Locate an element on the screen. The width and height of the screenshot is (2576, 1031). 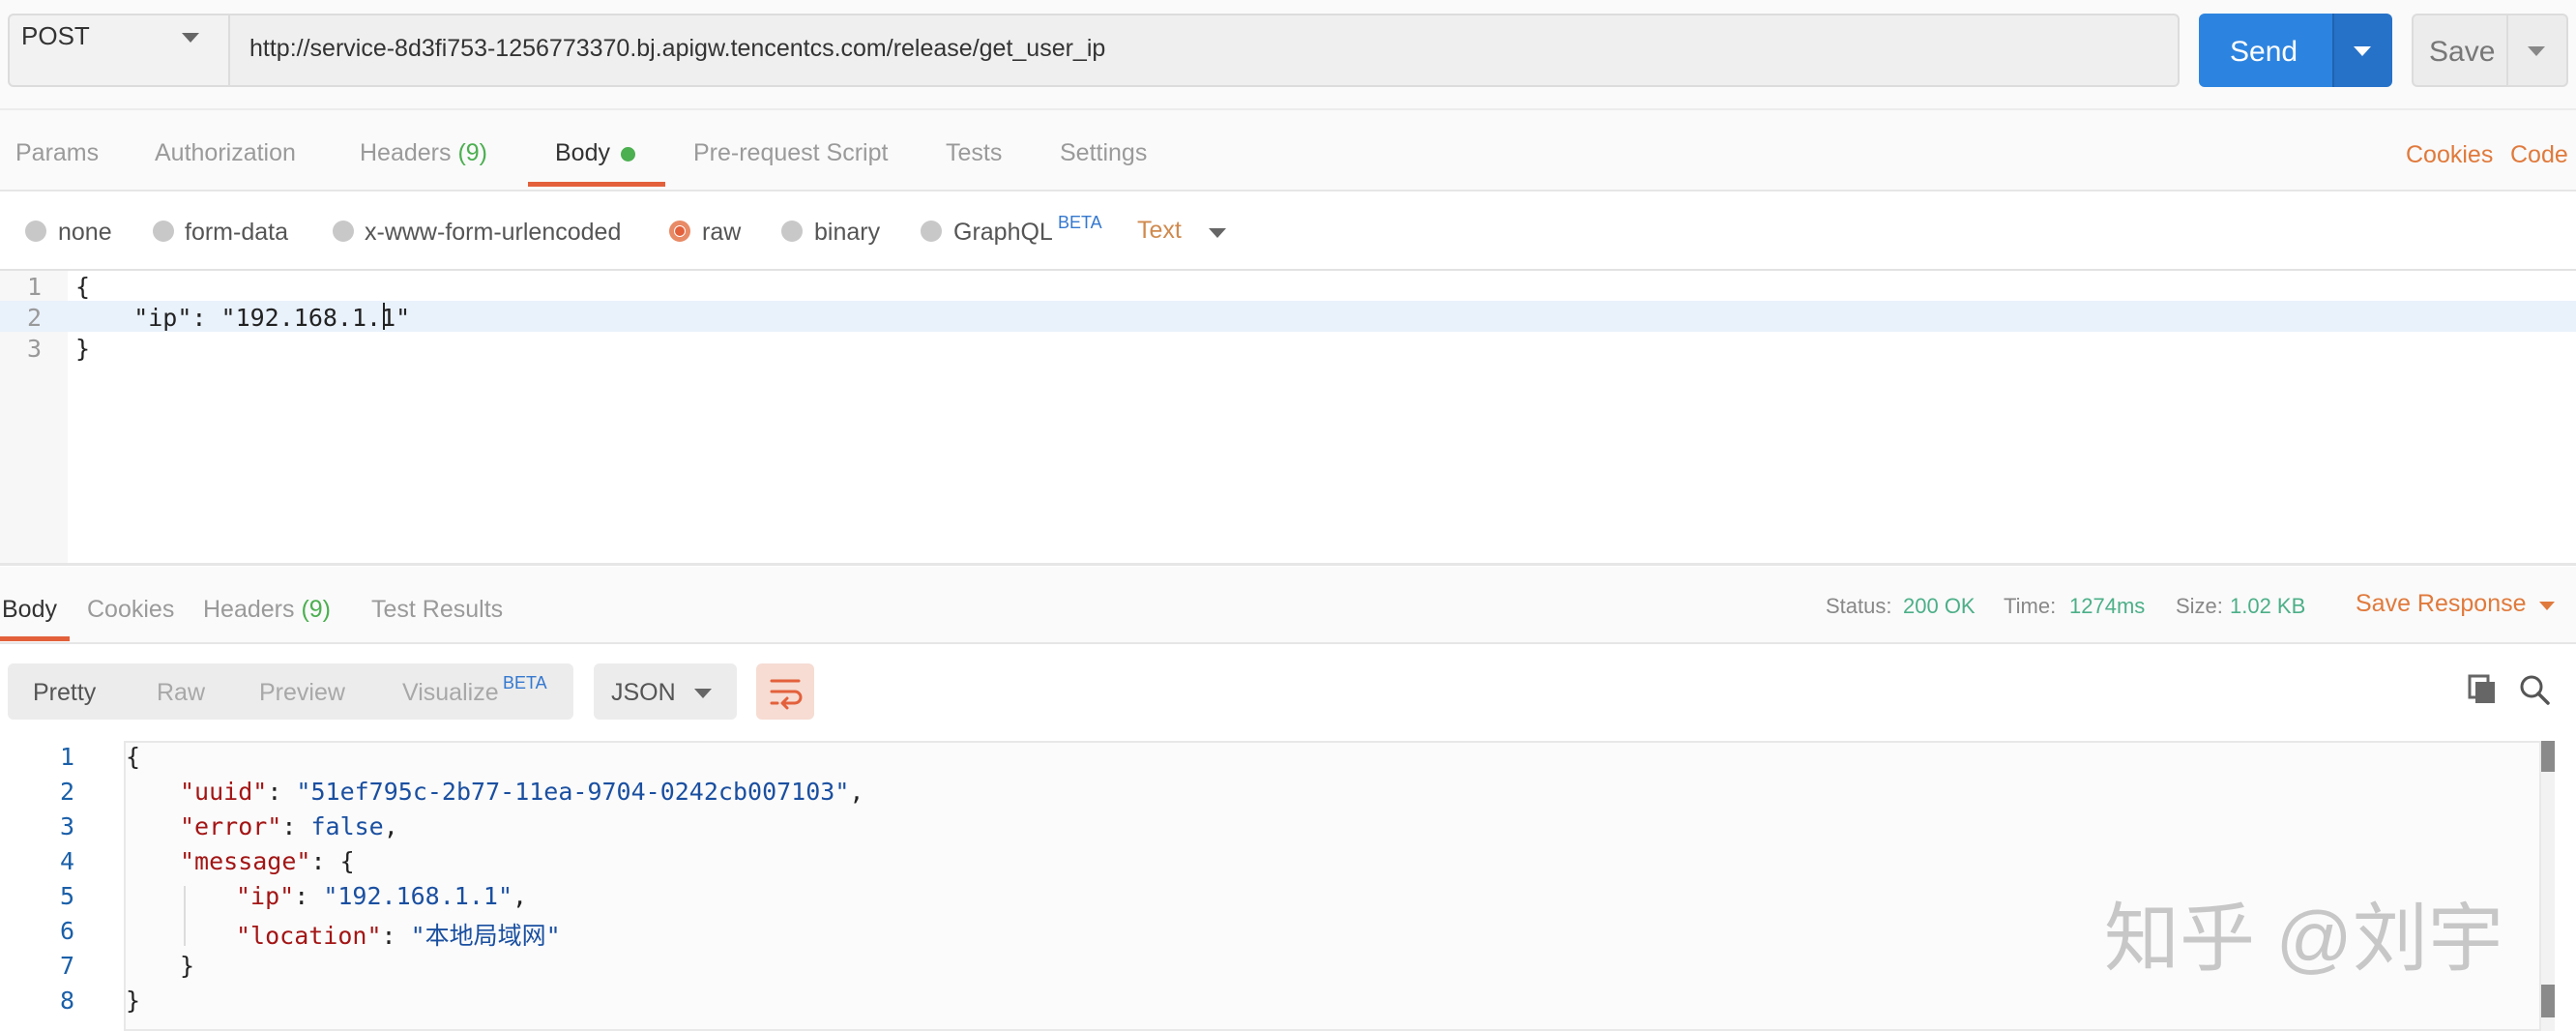
response-tab-test-results: Test Results is located at coordinates (437, 610).